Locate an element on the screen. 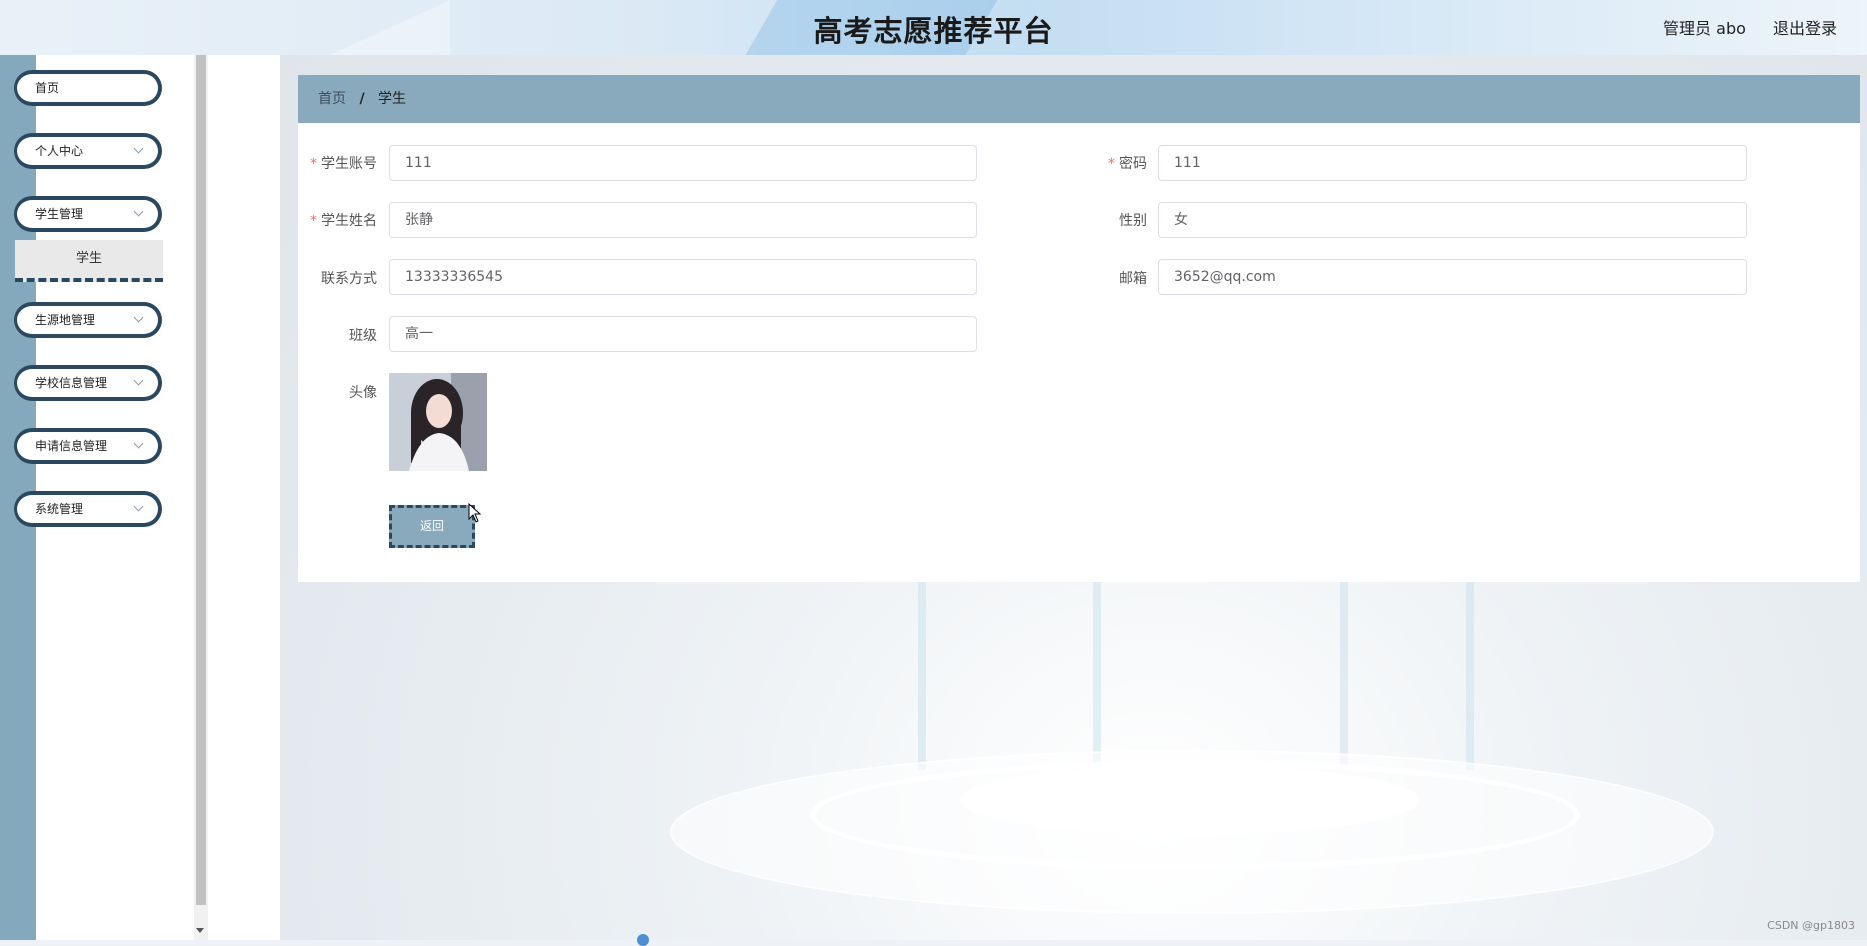  class-input: 高一 is located at coordinates (683, 334).